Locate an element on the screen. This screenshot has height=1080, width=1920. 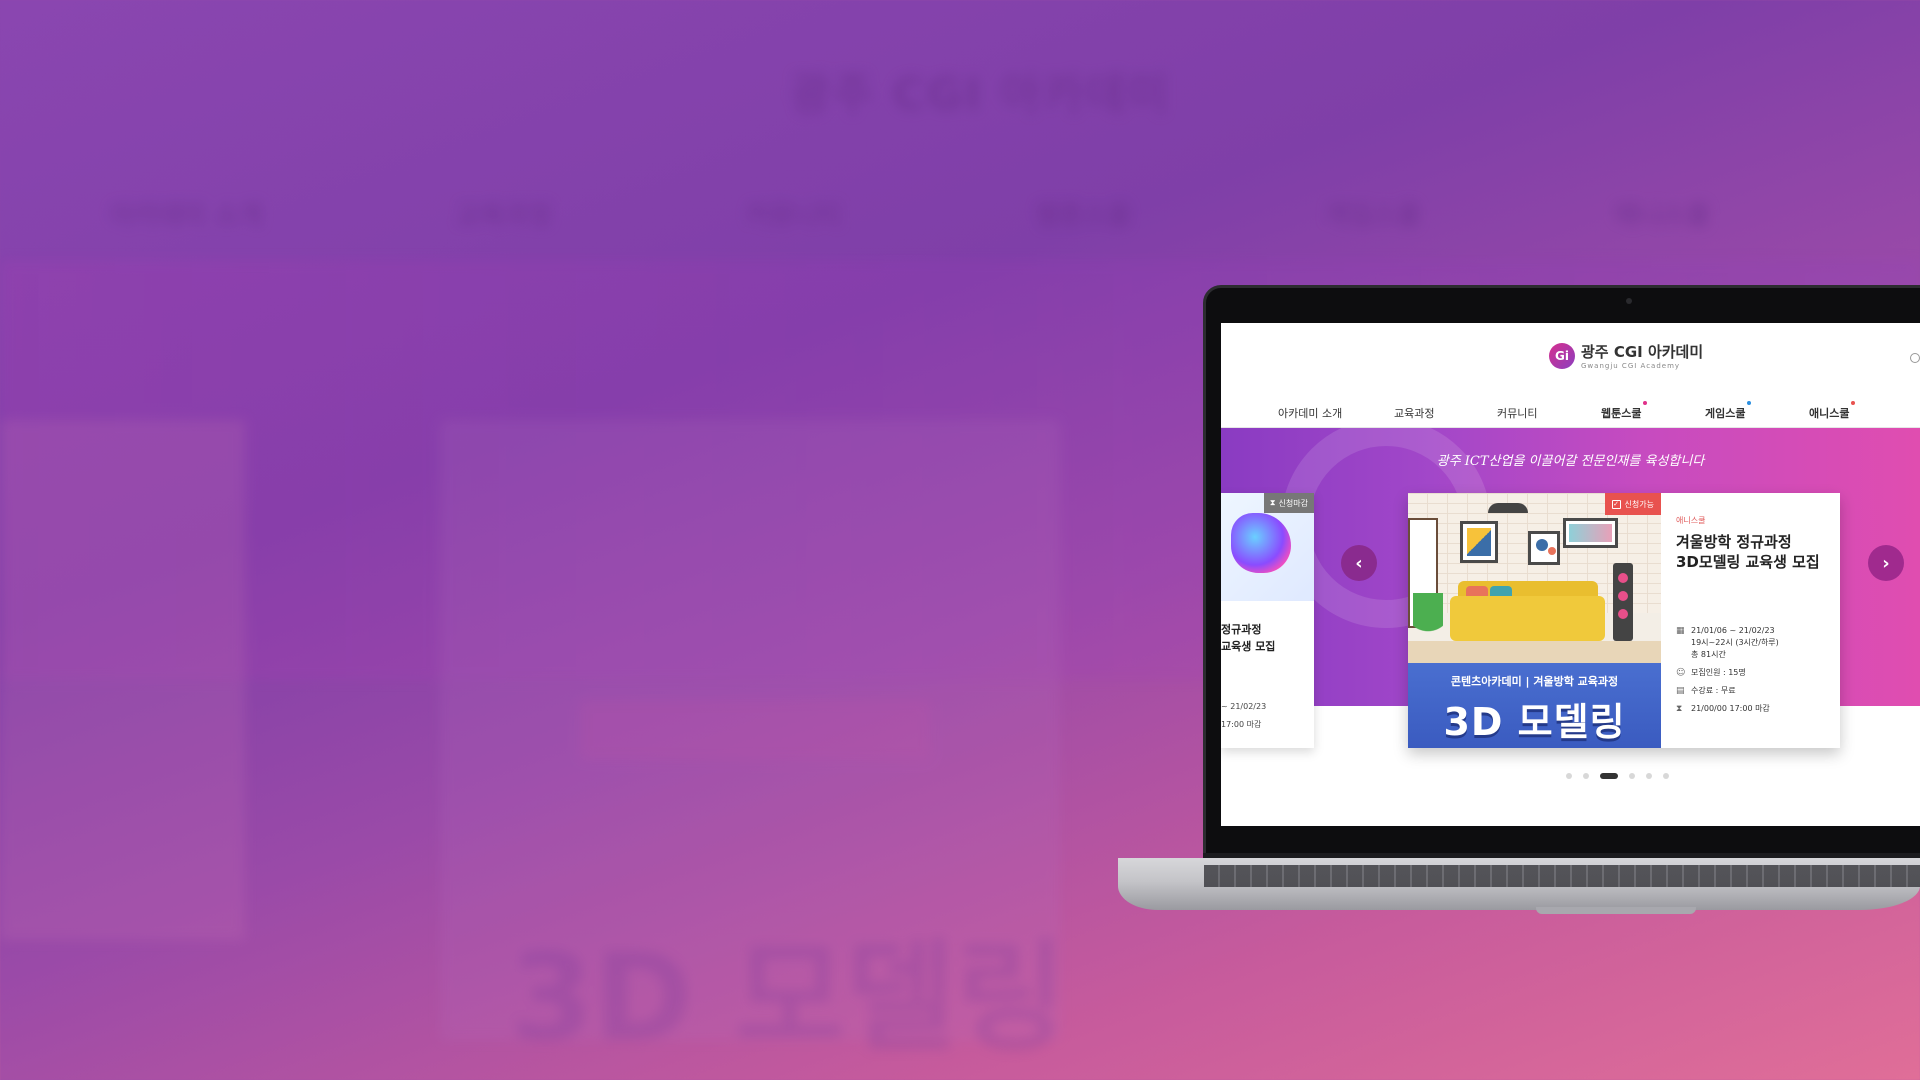
site-nav: 아카데미 소개 교육과정 커뮤니티 웹툰스쿨 게임스쿨 애니스쿨 is located at coordinates (1570, 414).